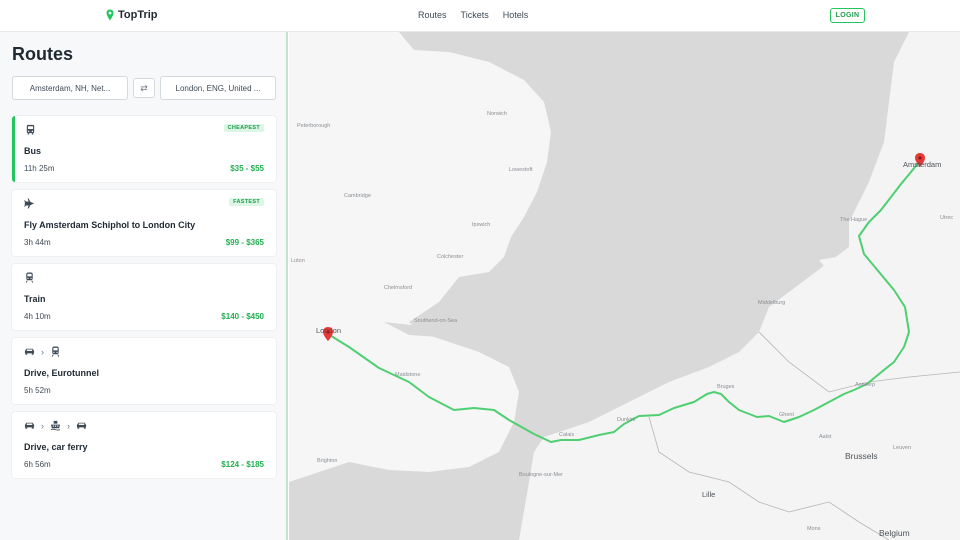  I want to click on map-label-leuven: Leuven, so click(902, 448).